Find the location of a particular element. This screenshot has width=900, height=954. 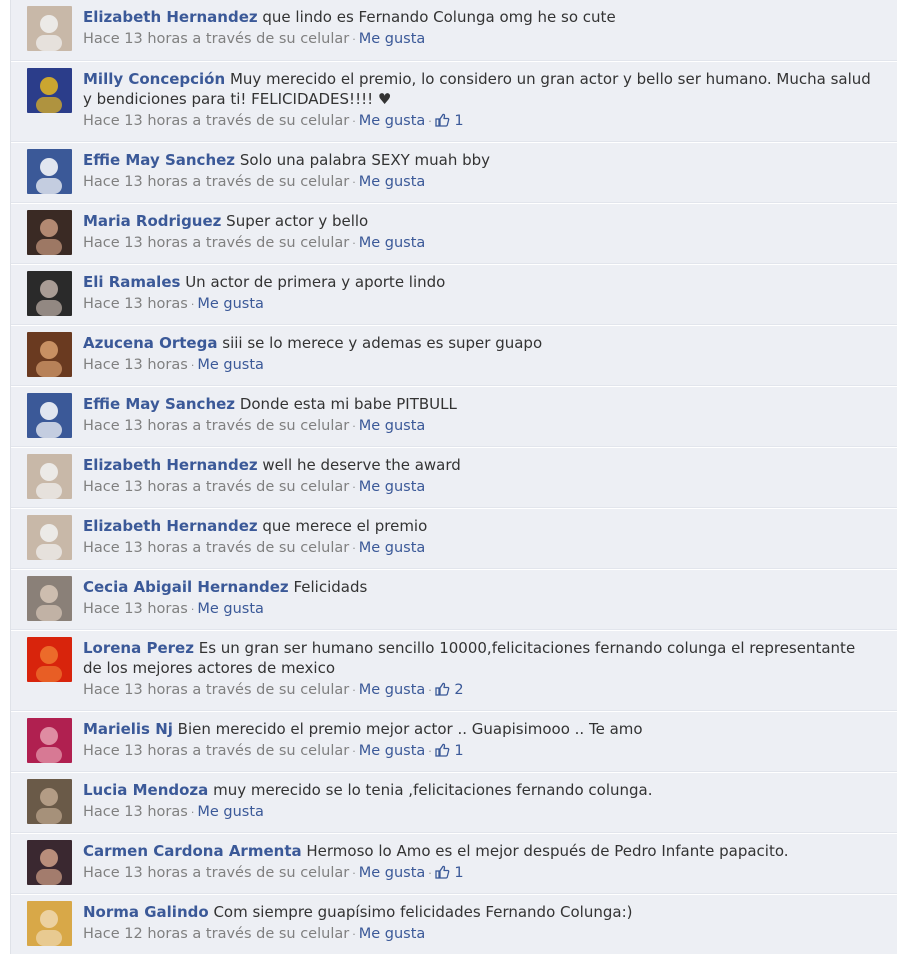

like-count: 1 is located at coordinates (459, 121).